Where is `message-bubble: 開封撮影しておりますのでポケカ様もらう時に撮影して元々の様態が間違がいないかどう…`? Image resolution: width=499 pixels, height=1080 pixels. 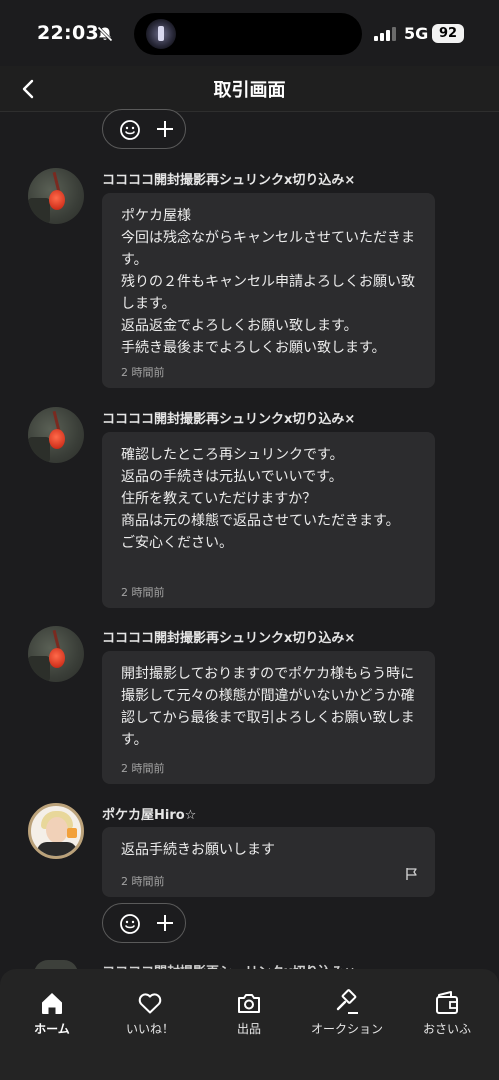 message-bubble: 開封撮影しておりますのでポケカ様もらう時に撮影して元々の様態が間違がいないかどう… is located at coordinates (268, 717).